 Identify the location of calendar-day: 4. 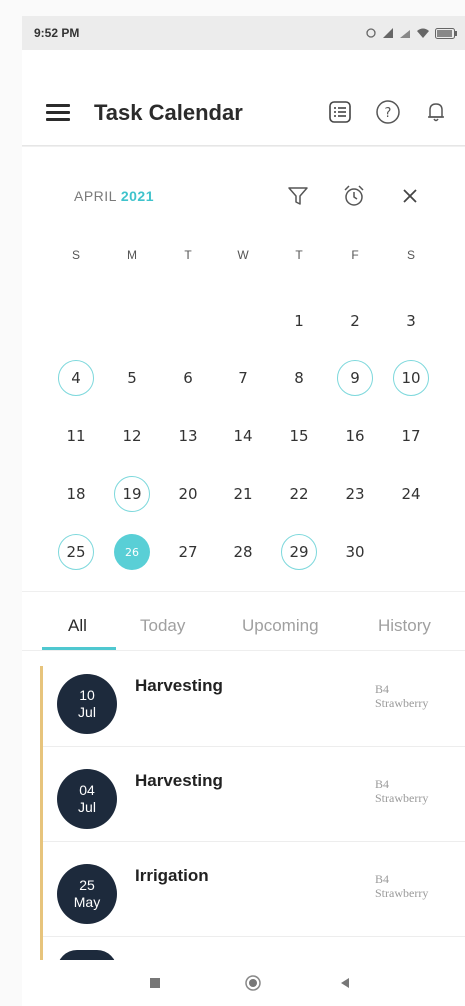
(76, 378).